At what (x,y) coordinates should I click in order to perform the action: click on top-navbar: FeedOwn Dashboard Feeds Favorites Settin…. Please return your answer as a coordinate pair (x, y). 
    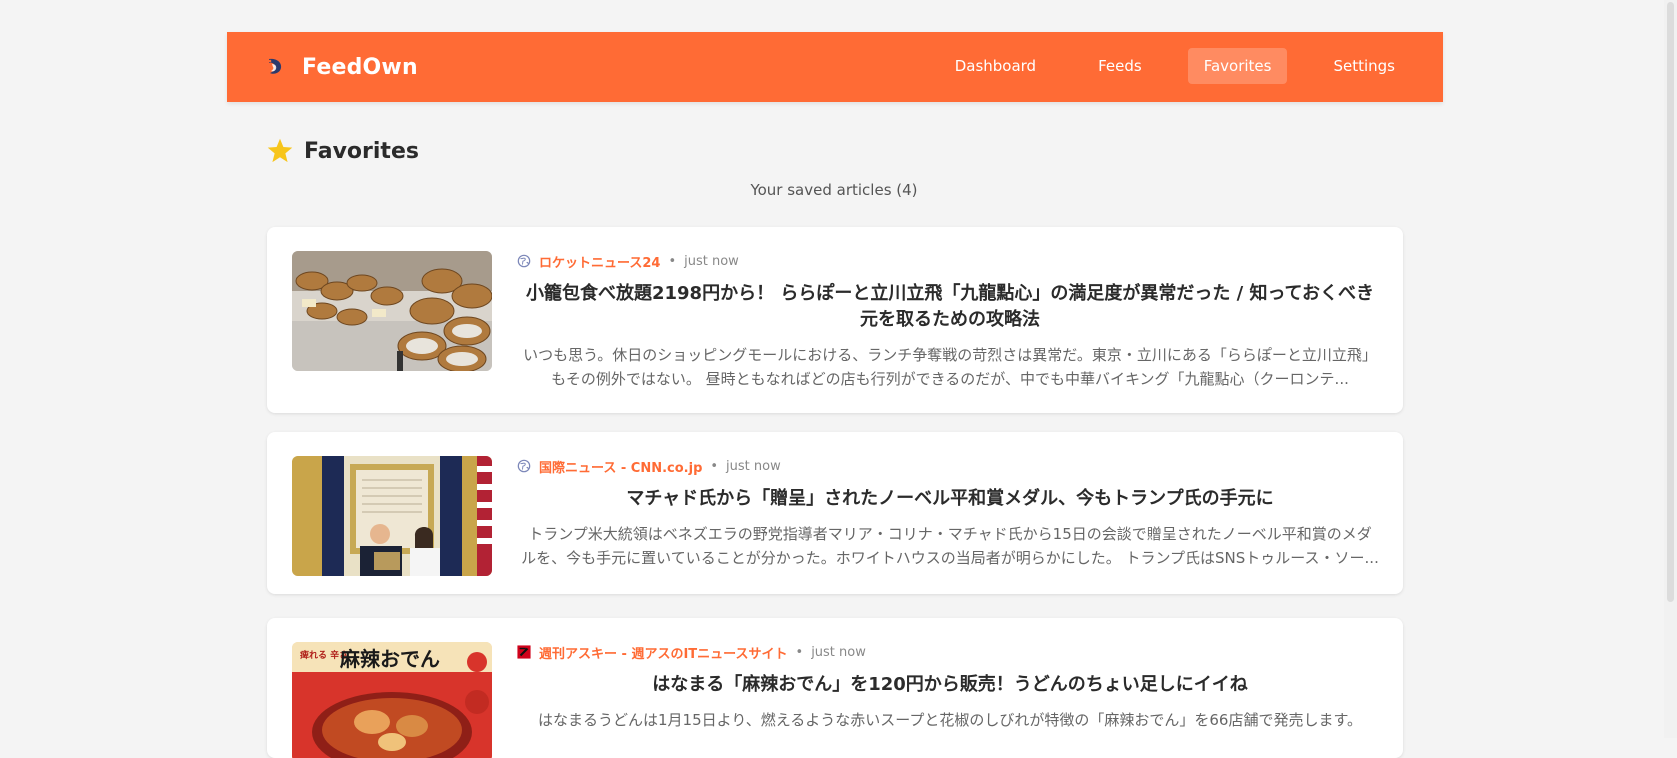
    Looking at the image, I should click on (835, 67).